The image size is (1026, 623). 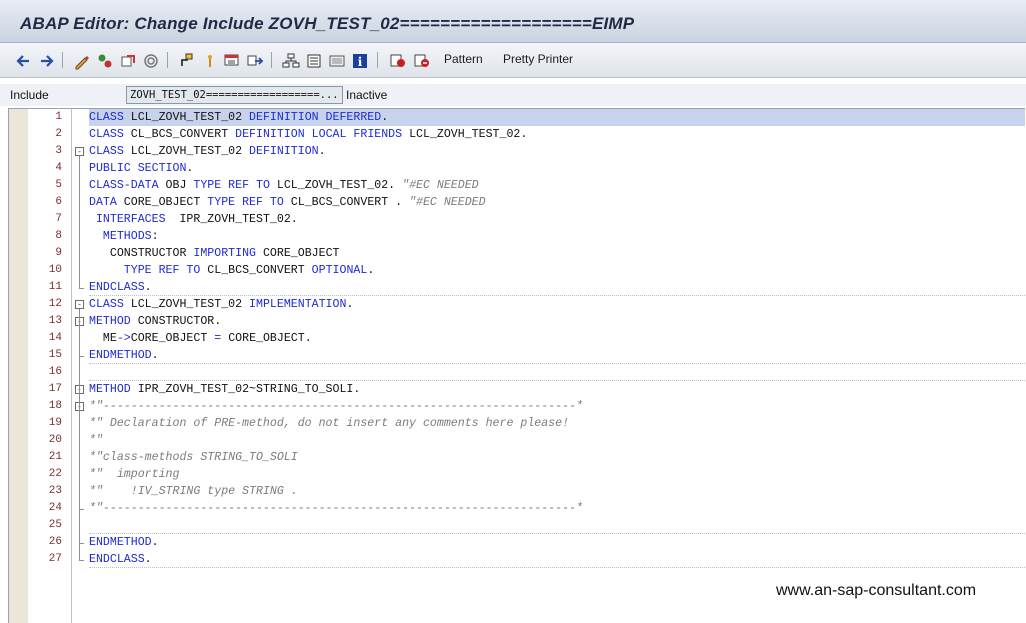 I want to click on code-line: 9 CONSTRUCTOR IMPORTING CORE_OBJECT, so click(x=517, y=253).